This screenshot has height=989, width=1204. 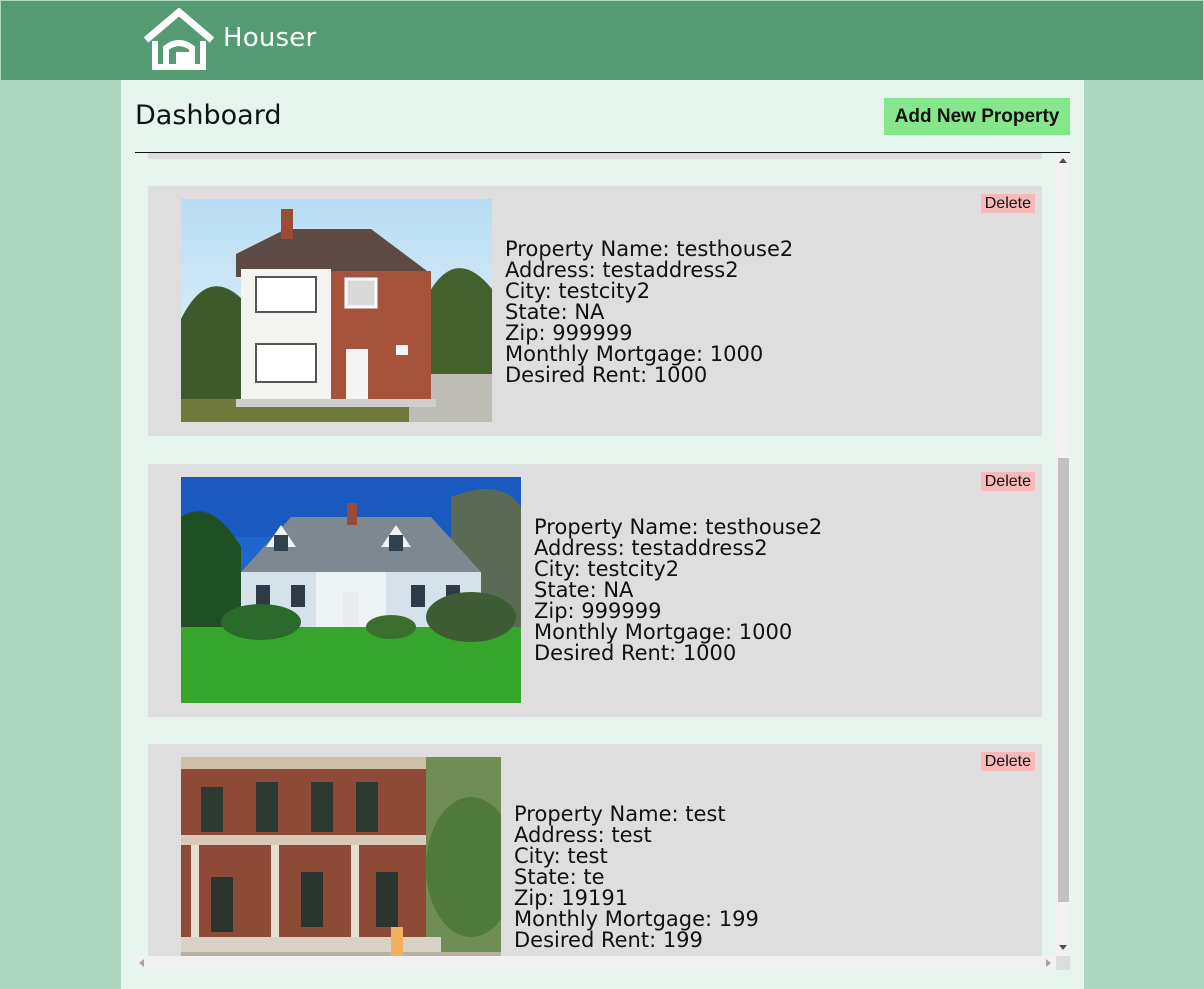 What do you see at coordinates (608, 940) in the screenshot?
I see `property-rent: Desired Rent: 199` at bounding box center [608, 940].